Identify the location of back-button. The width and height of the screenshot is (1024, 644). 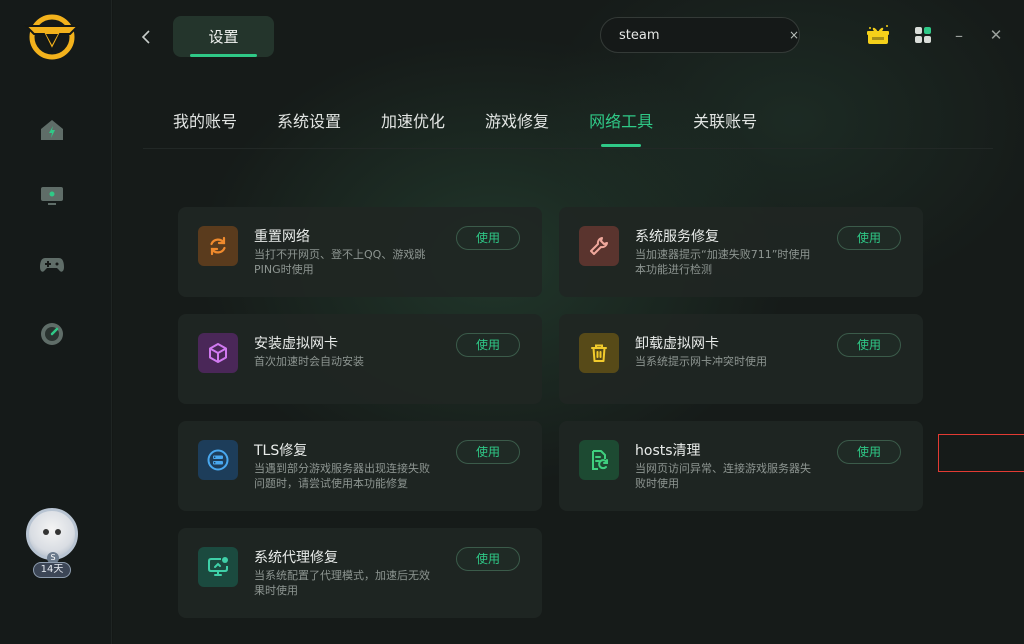
(146, 37).